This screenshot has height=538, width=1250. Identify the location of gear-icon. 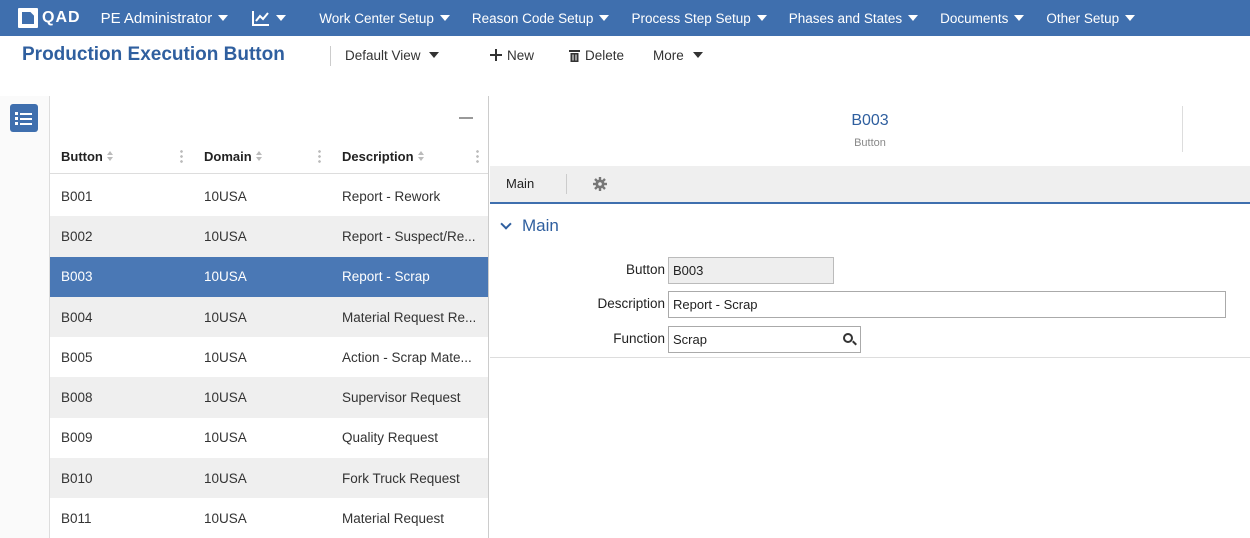
(600, 184).